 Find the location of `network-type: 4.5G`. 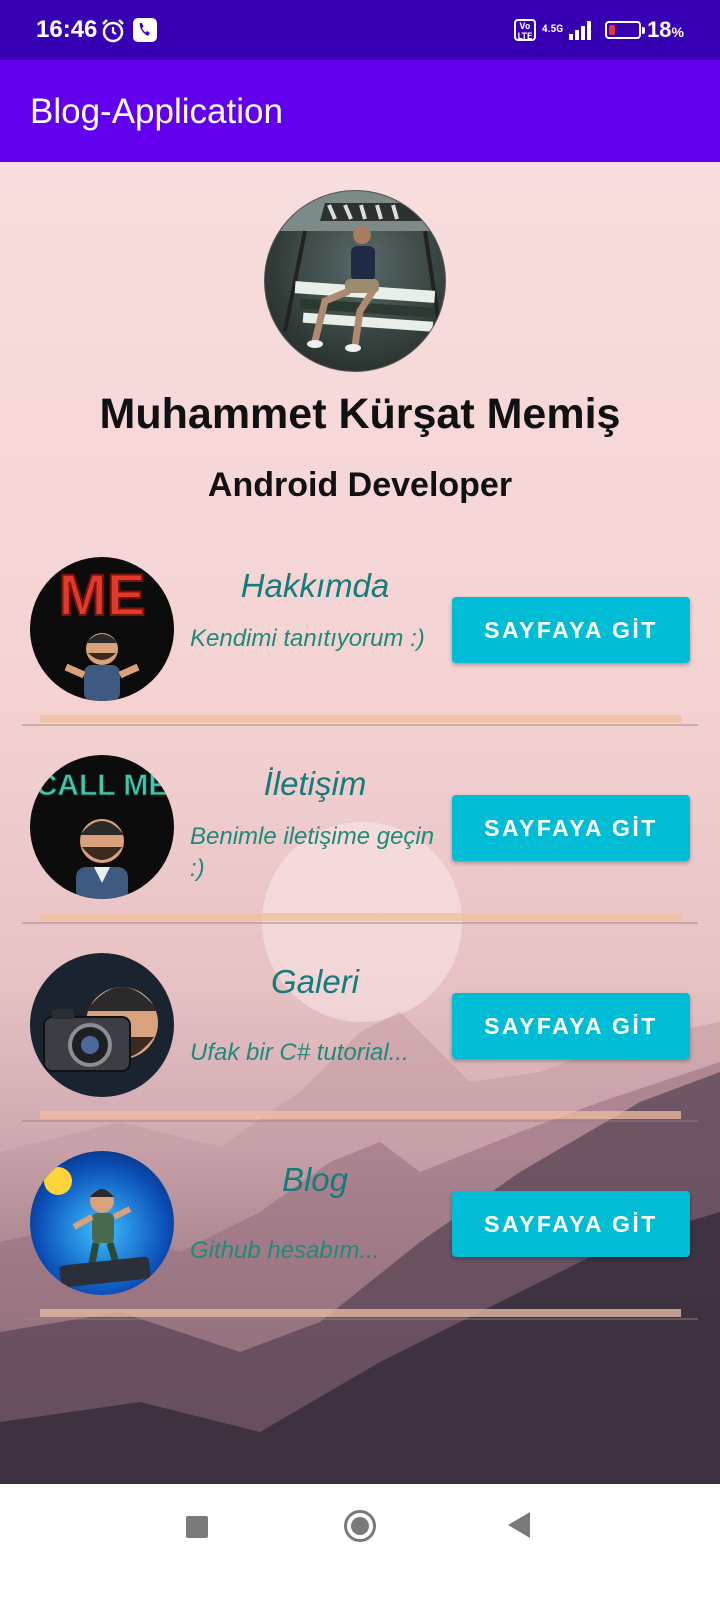

network-type: 4.5G is located at coordinates (552, 29).